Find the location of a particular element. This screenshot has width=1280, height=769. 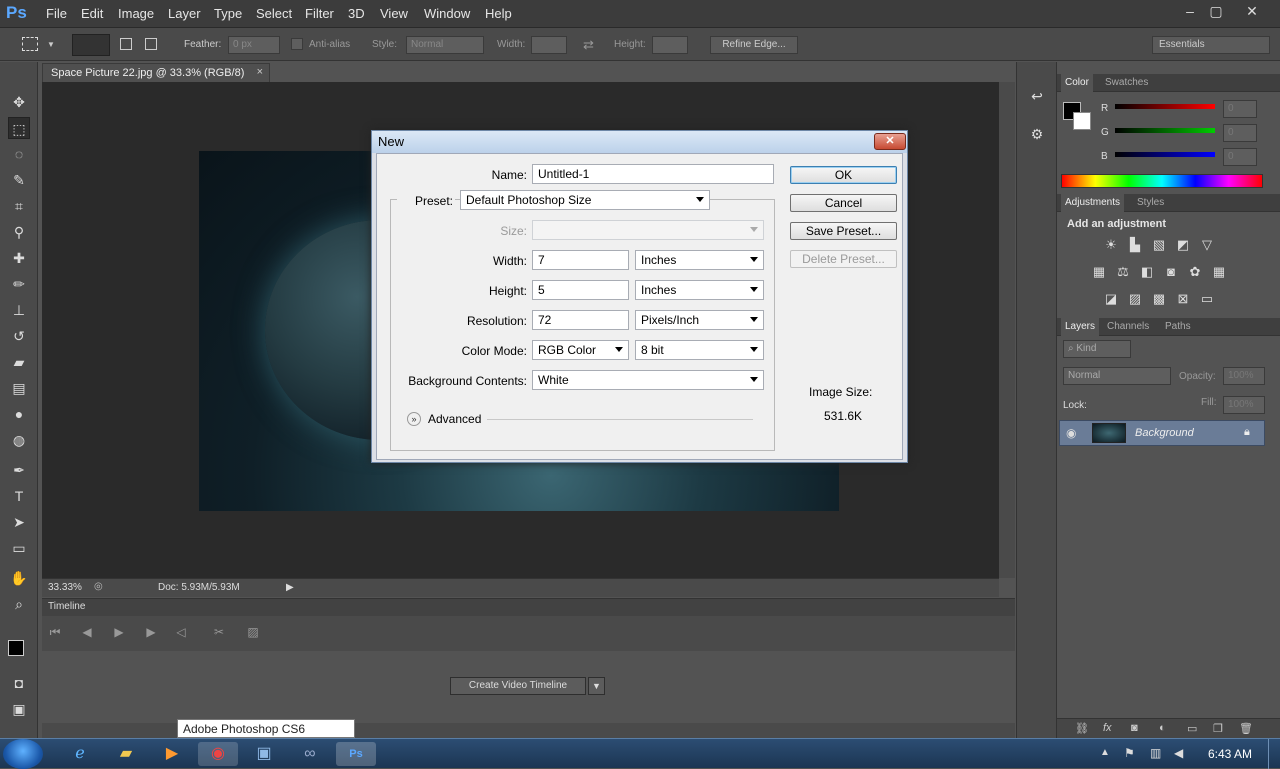

size-select is located at coordinates (648, 230).